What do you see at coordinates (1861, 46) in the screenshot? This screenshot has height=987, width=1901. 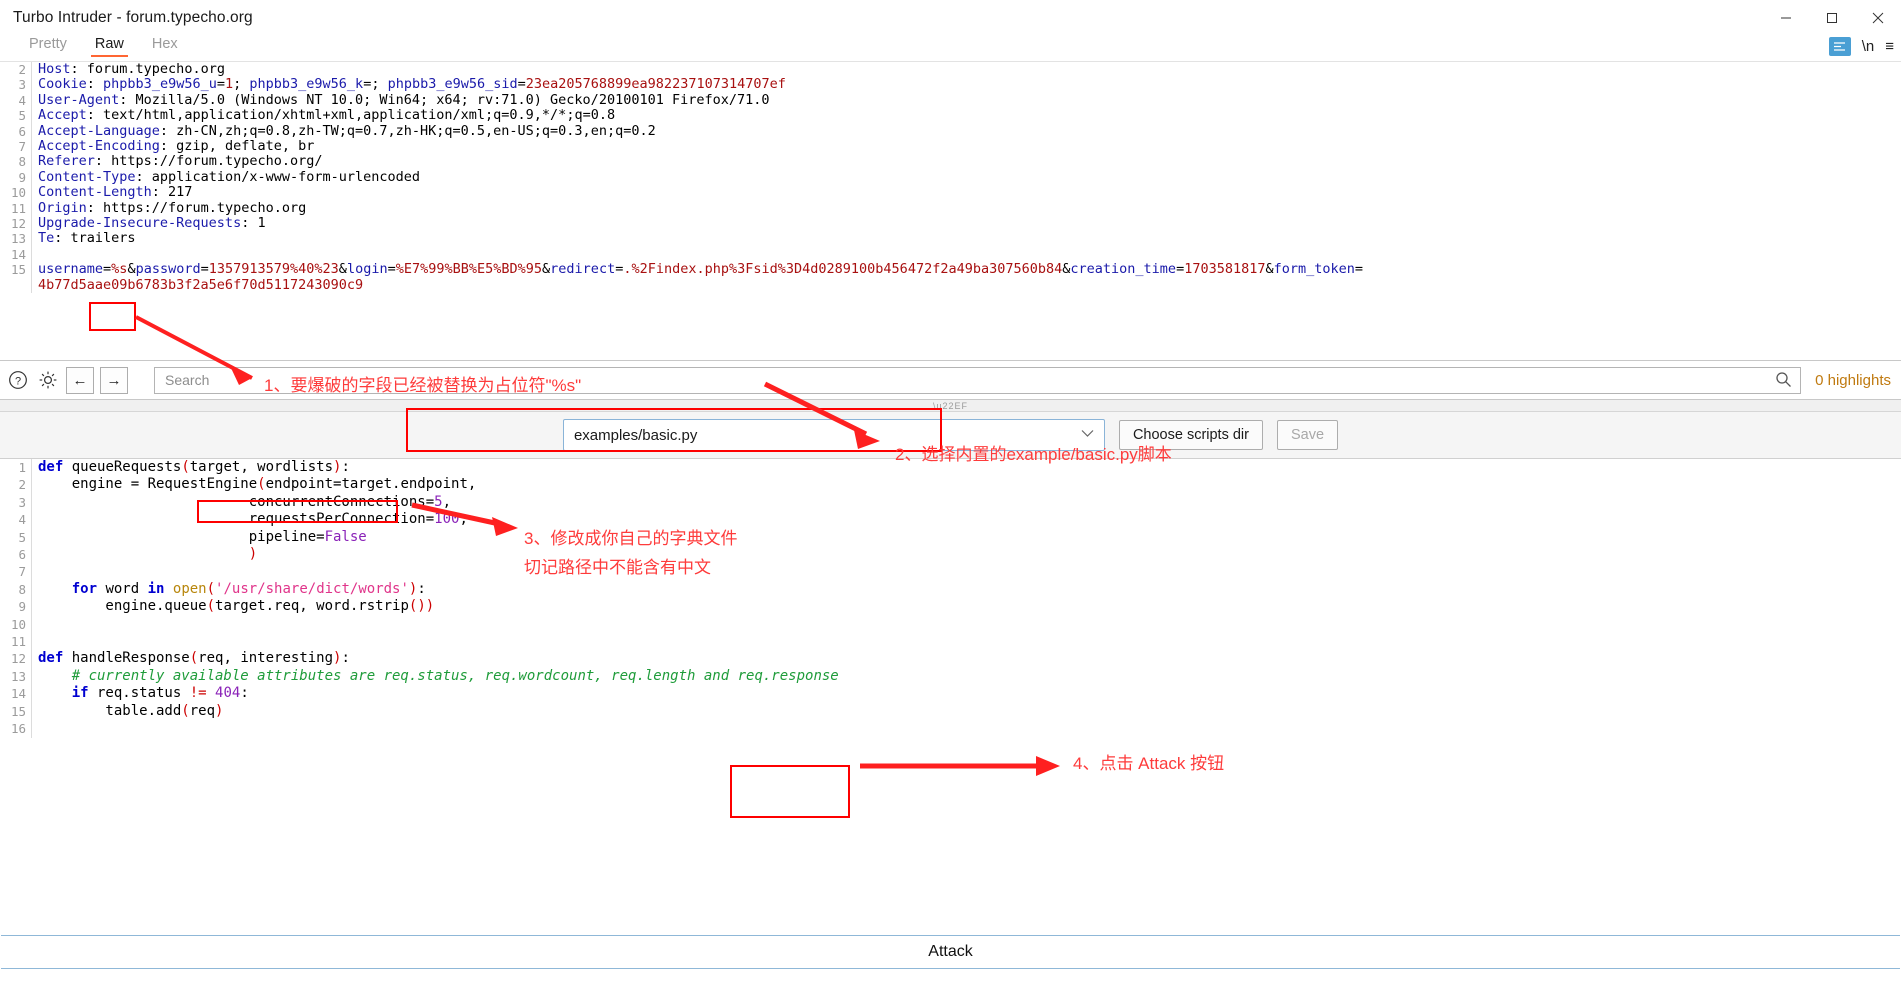 I see `tabs-right-icons: \n ≡` at bounding box center [1861, 46].